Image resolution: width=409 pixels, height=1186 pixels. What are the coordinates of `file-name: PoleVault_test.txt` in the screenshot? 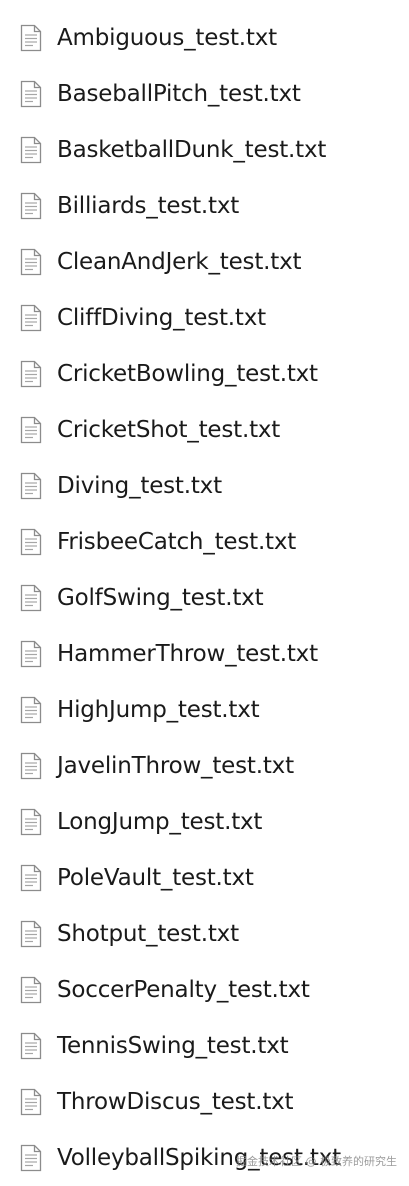 It's located at (155, 878).